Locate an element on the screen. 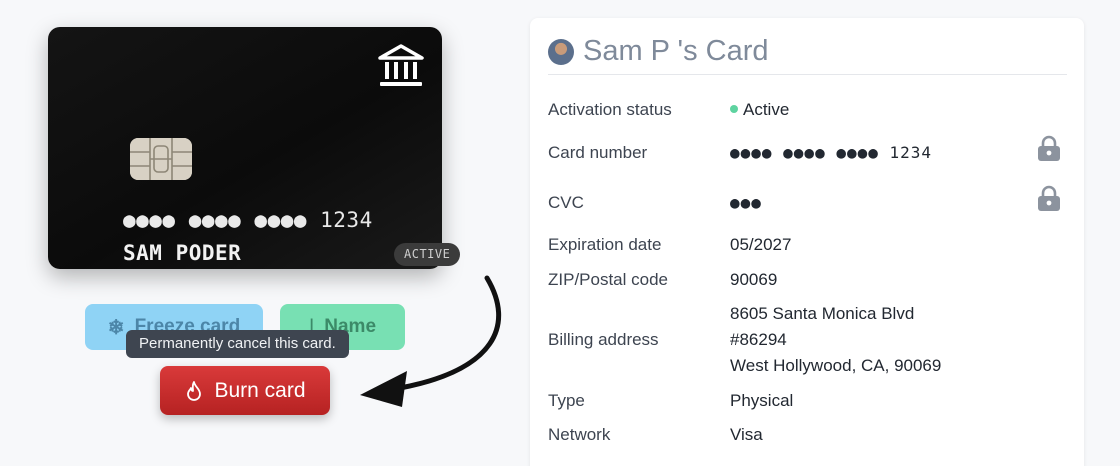  card-number-label: Card number is located at coordinates (598, 152).